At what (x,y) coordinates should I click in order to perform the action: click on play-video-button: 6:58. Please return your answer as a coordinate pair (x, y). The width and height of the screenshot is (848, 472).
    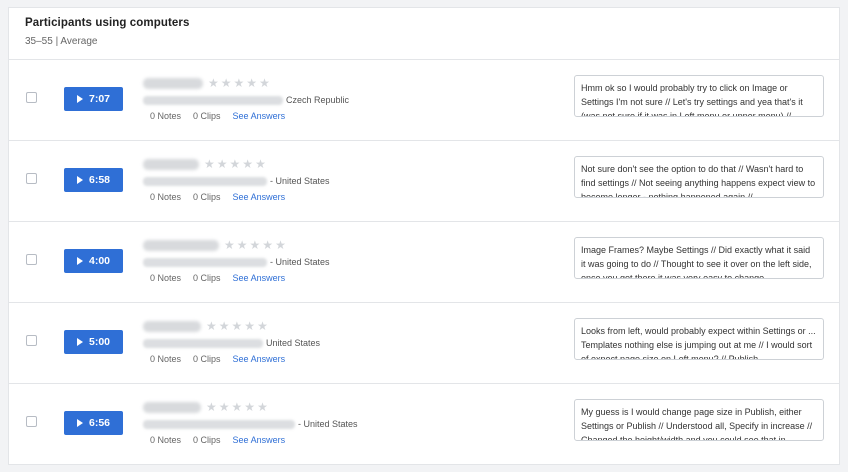
    Looking at the image, I should click on (93, 180).